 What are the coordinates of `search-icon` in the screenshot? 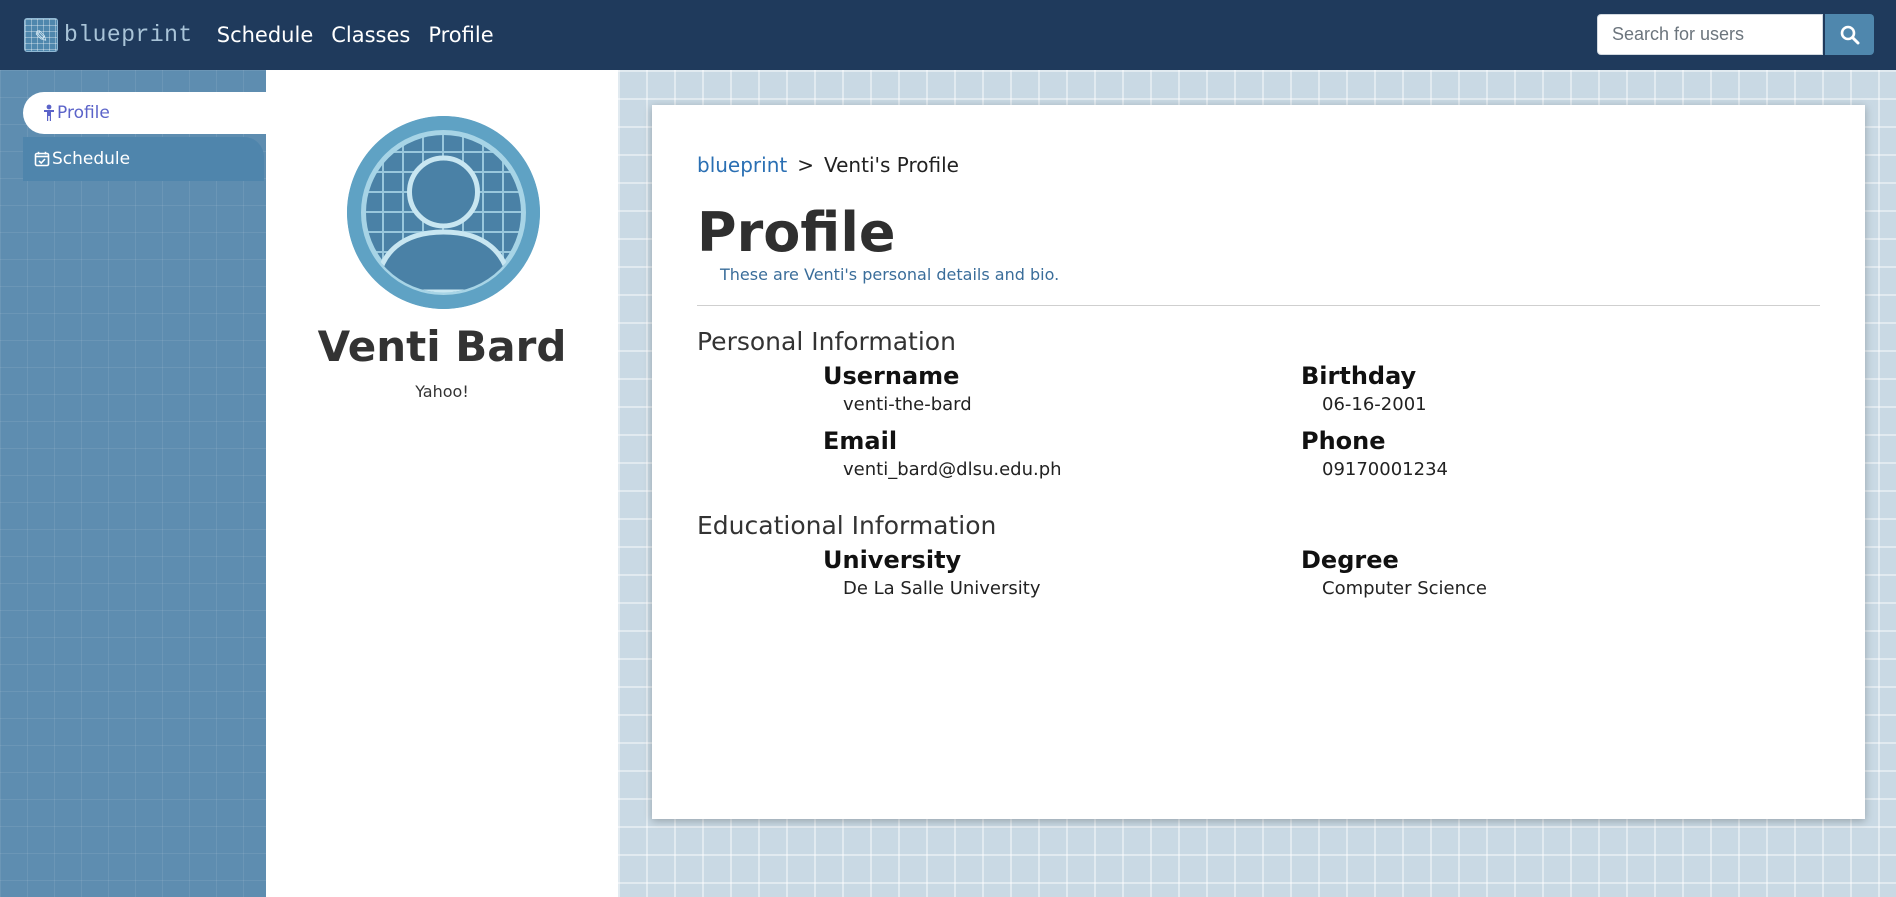 It's located at (1849, 34).